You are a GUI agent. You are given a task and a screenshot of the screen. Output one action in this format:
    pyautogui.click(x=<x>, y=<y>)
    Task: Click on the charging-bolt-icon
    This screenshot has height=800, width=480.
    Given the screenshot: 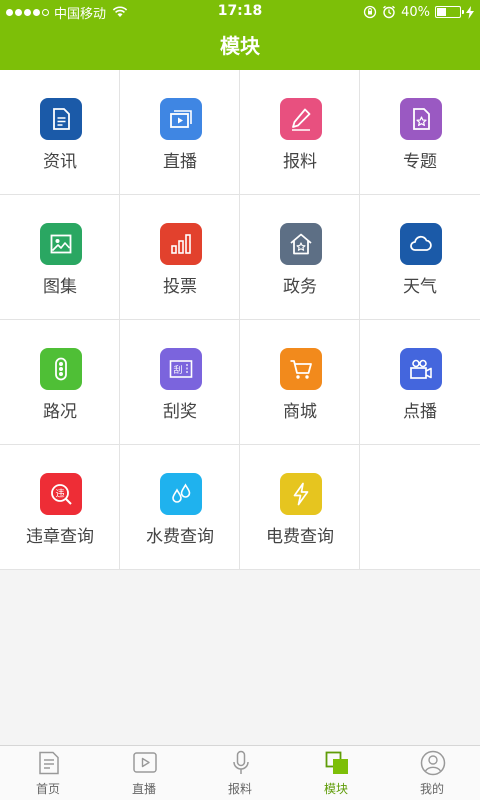 What is the action you would take?
    pyautogui.click(x=470, y=12)
    